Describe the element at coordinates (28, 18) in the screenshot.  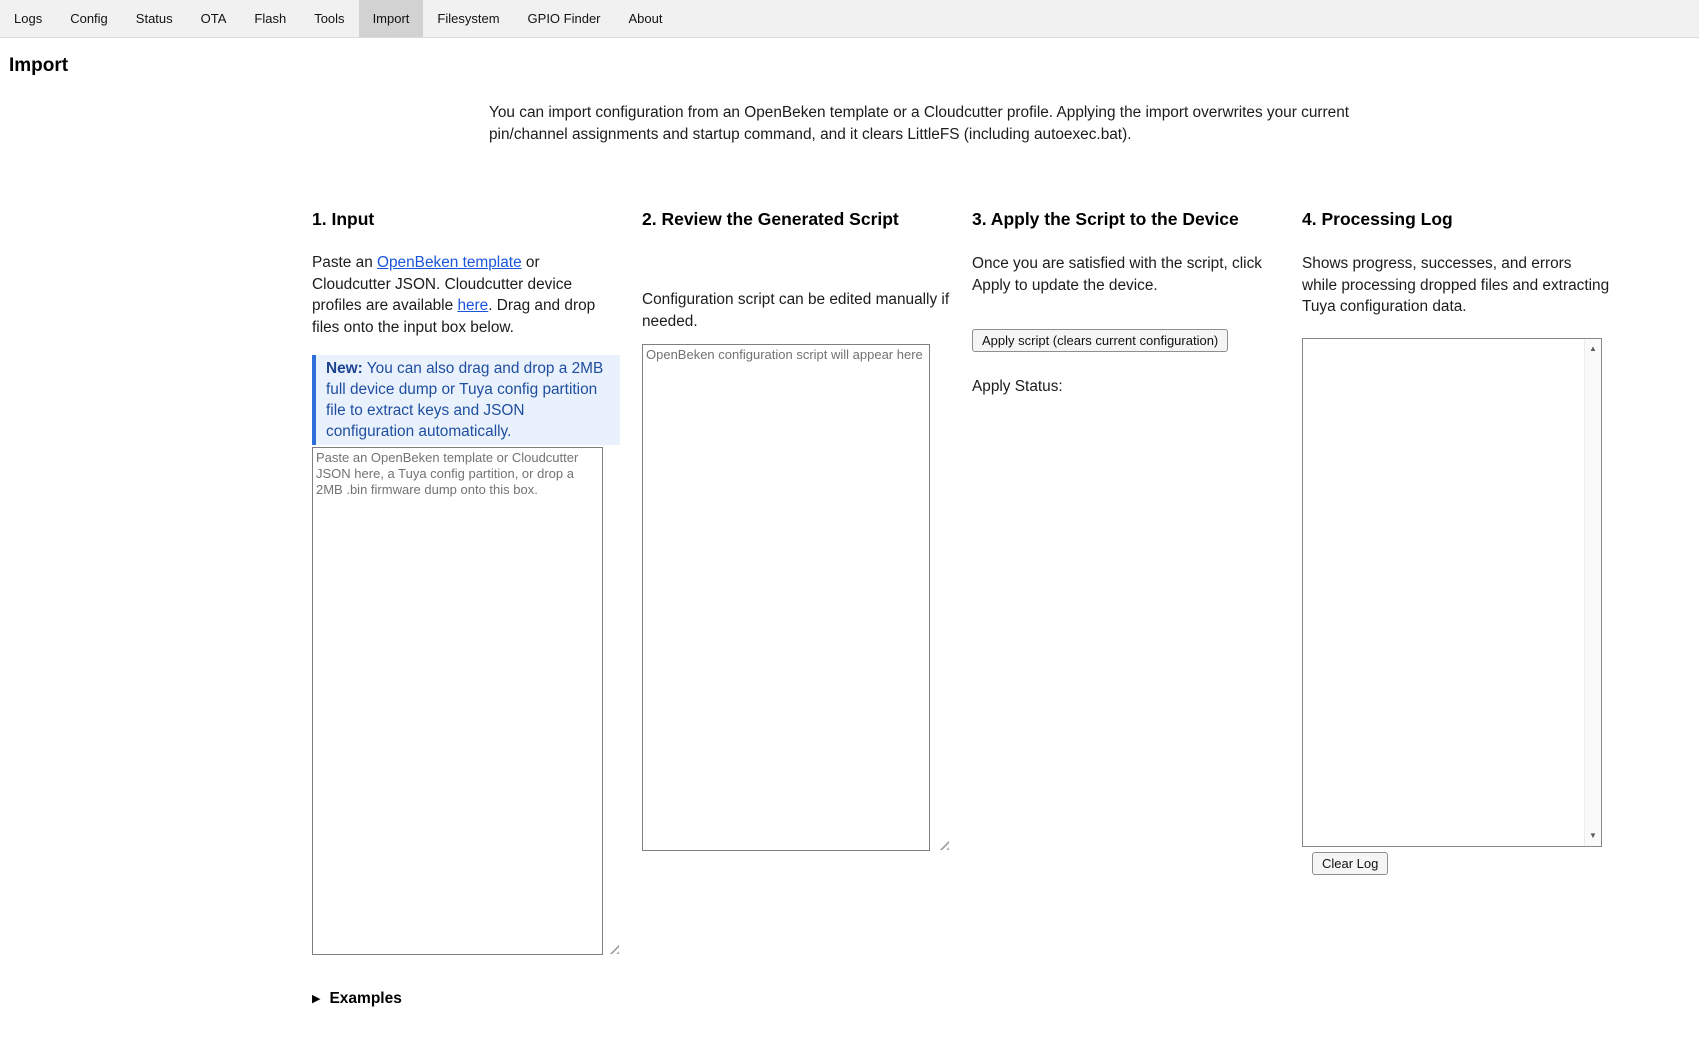
I see `tab-logs: Logs` at that location.